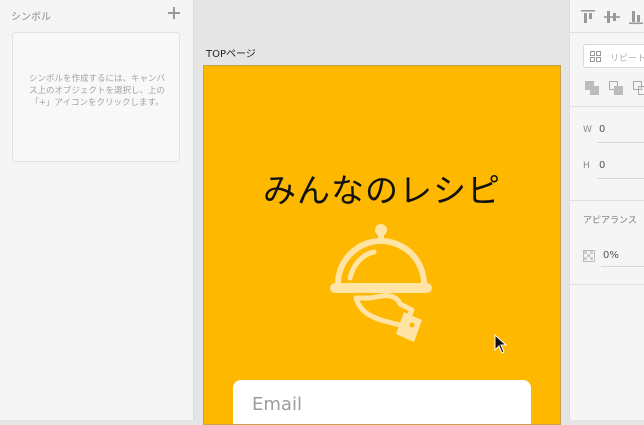 This screenshot has width=644, height=425. I want to click on add-symbol-button, so click(174, 13).